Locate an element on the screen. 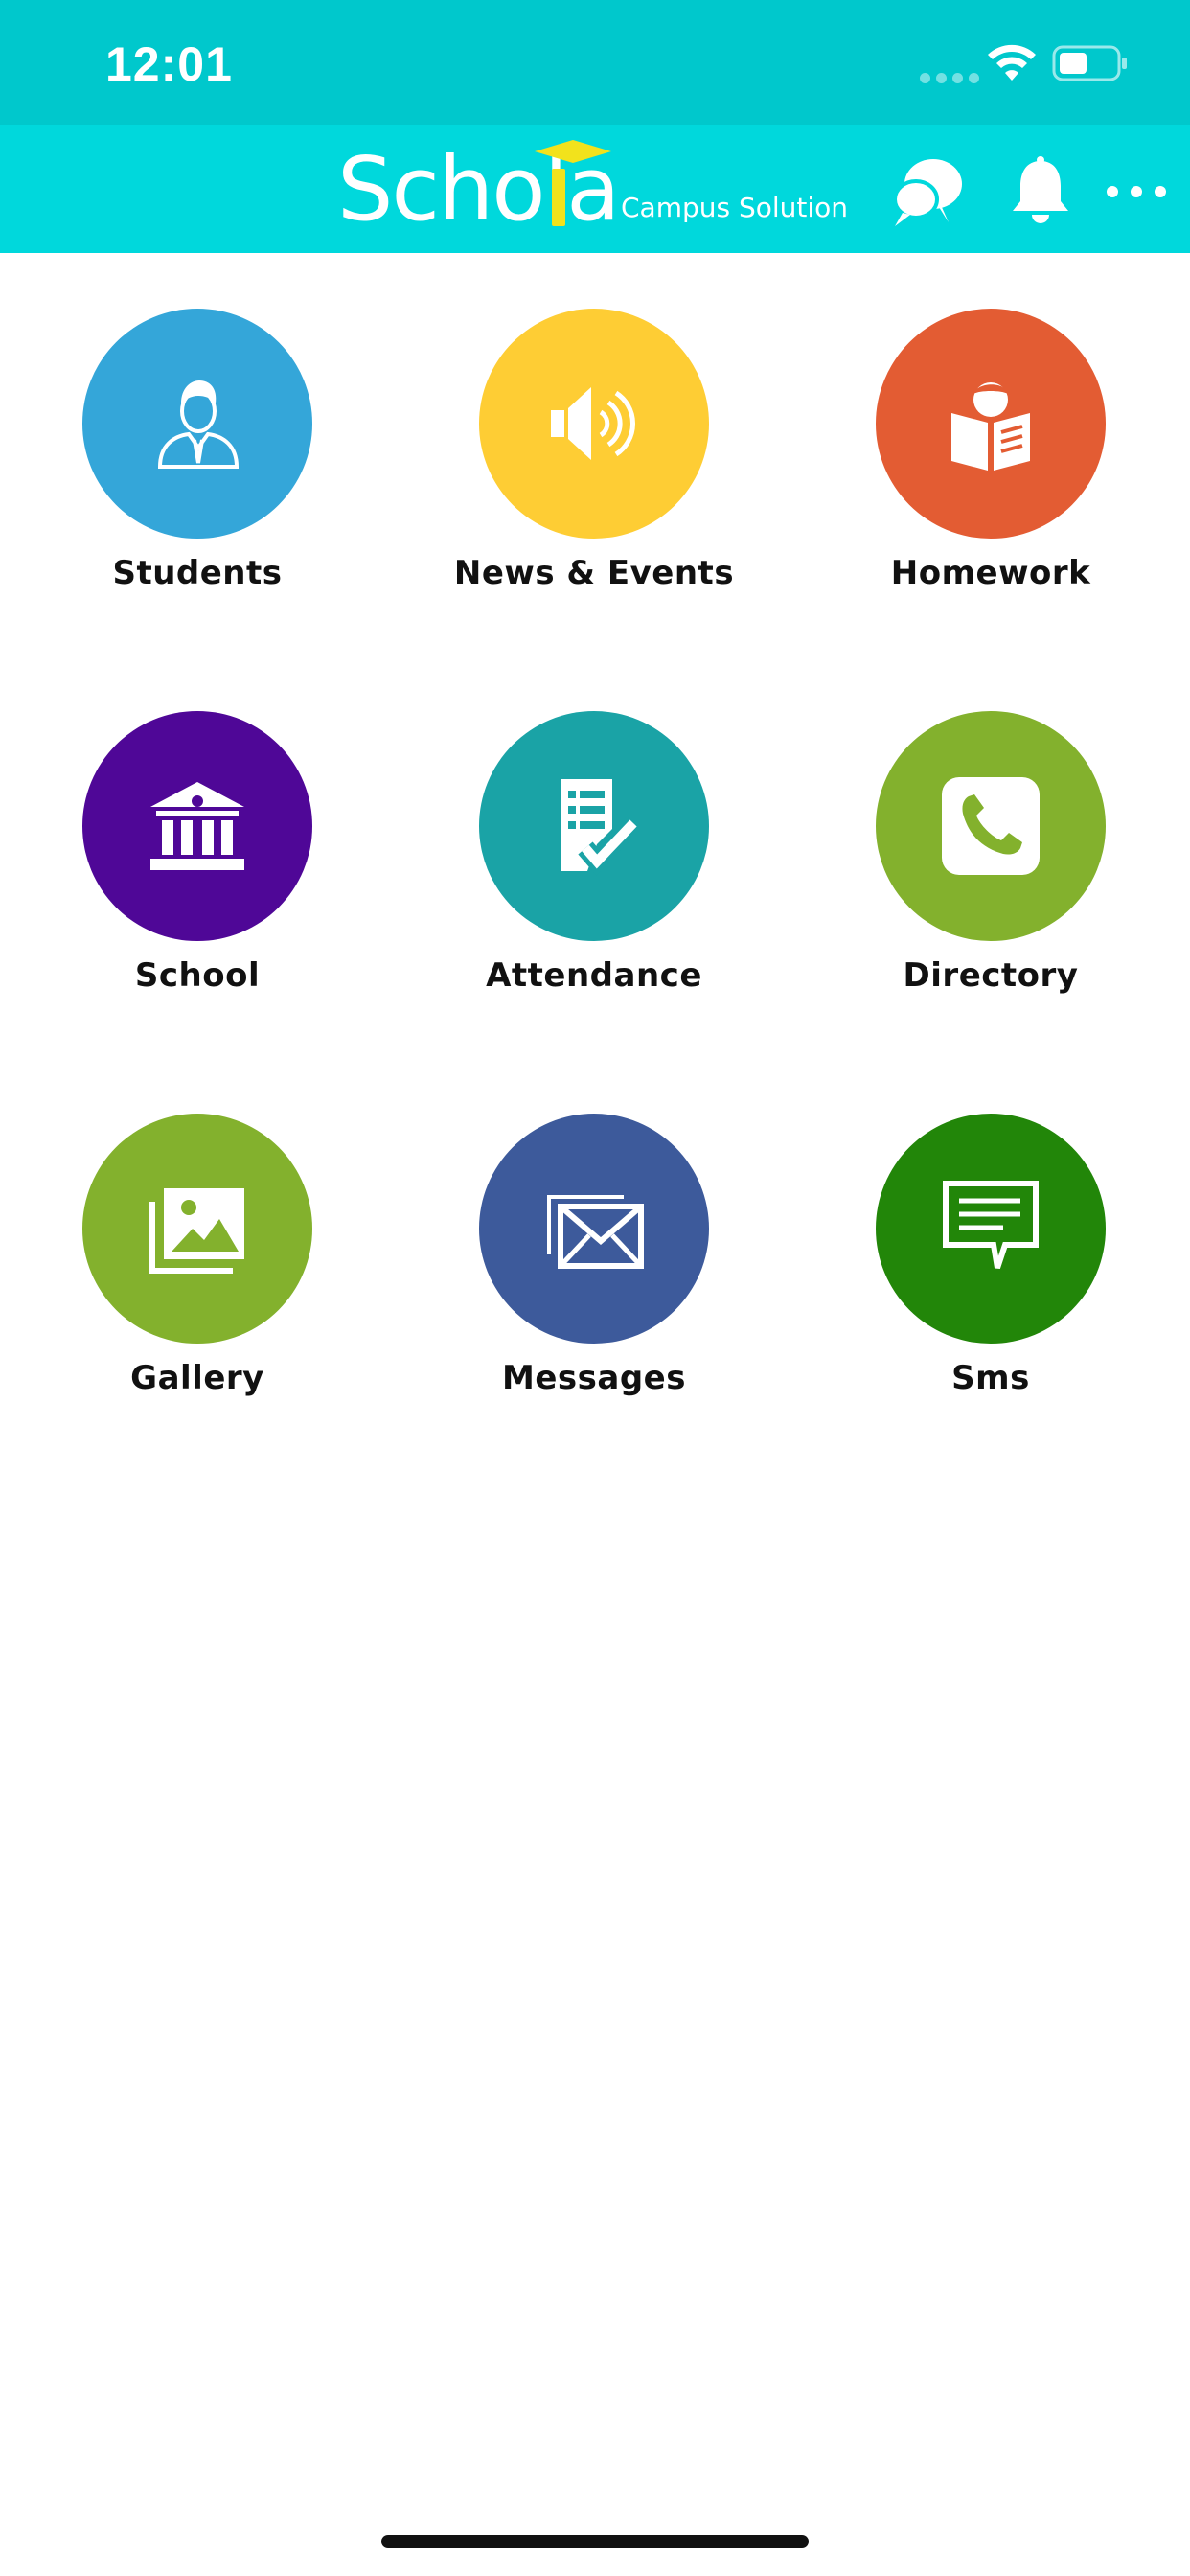 This screenshot has width=1190, height=2576. student-icon is located at coordinates (199, 424).